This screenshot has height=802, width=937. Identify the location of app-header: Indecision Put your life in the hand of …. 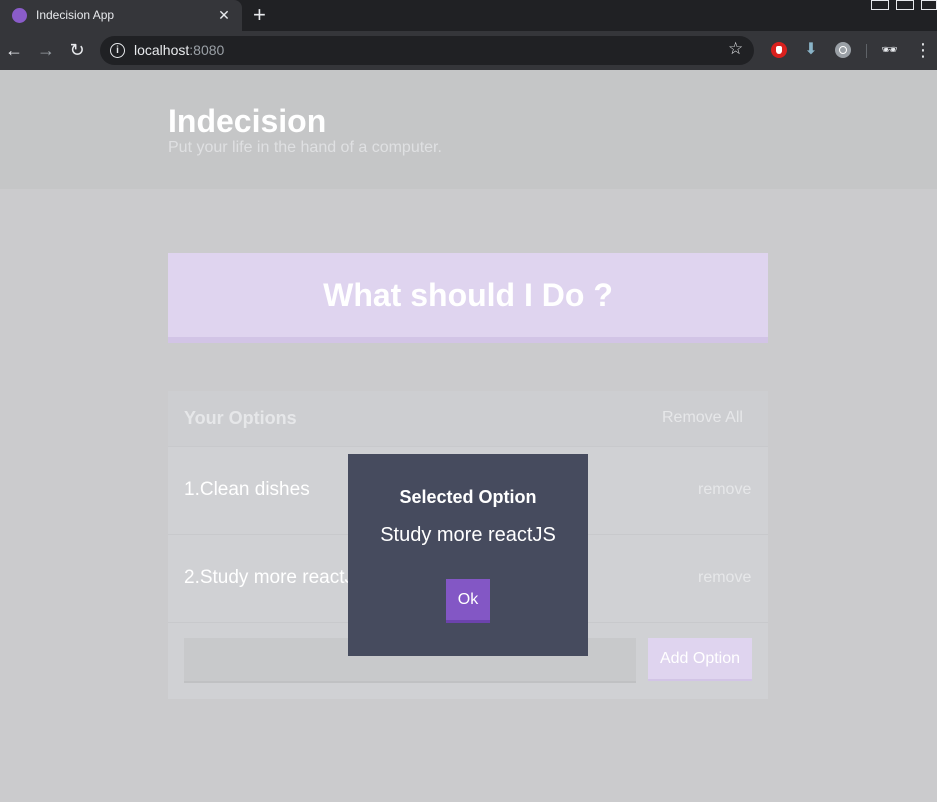
(468, 129).